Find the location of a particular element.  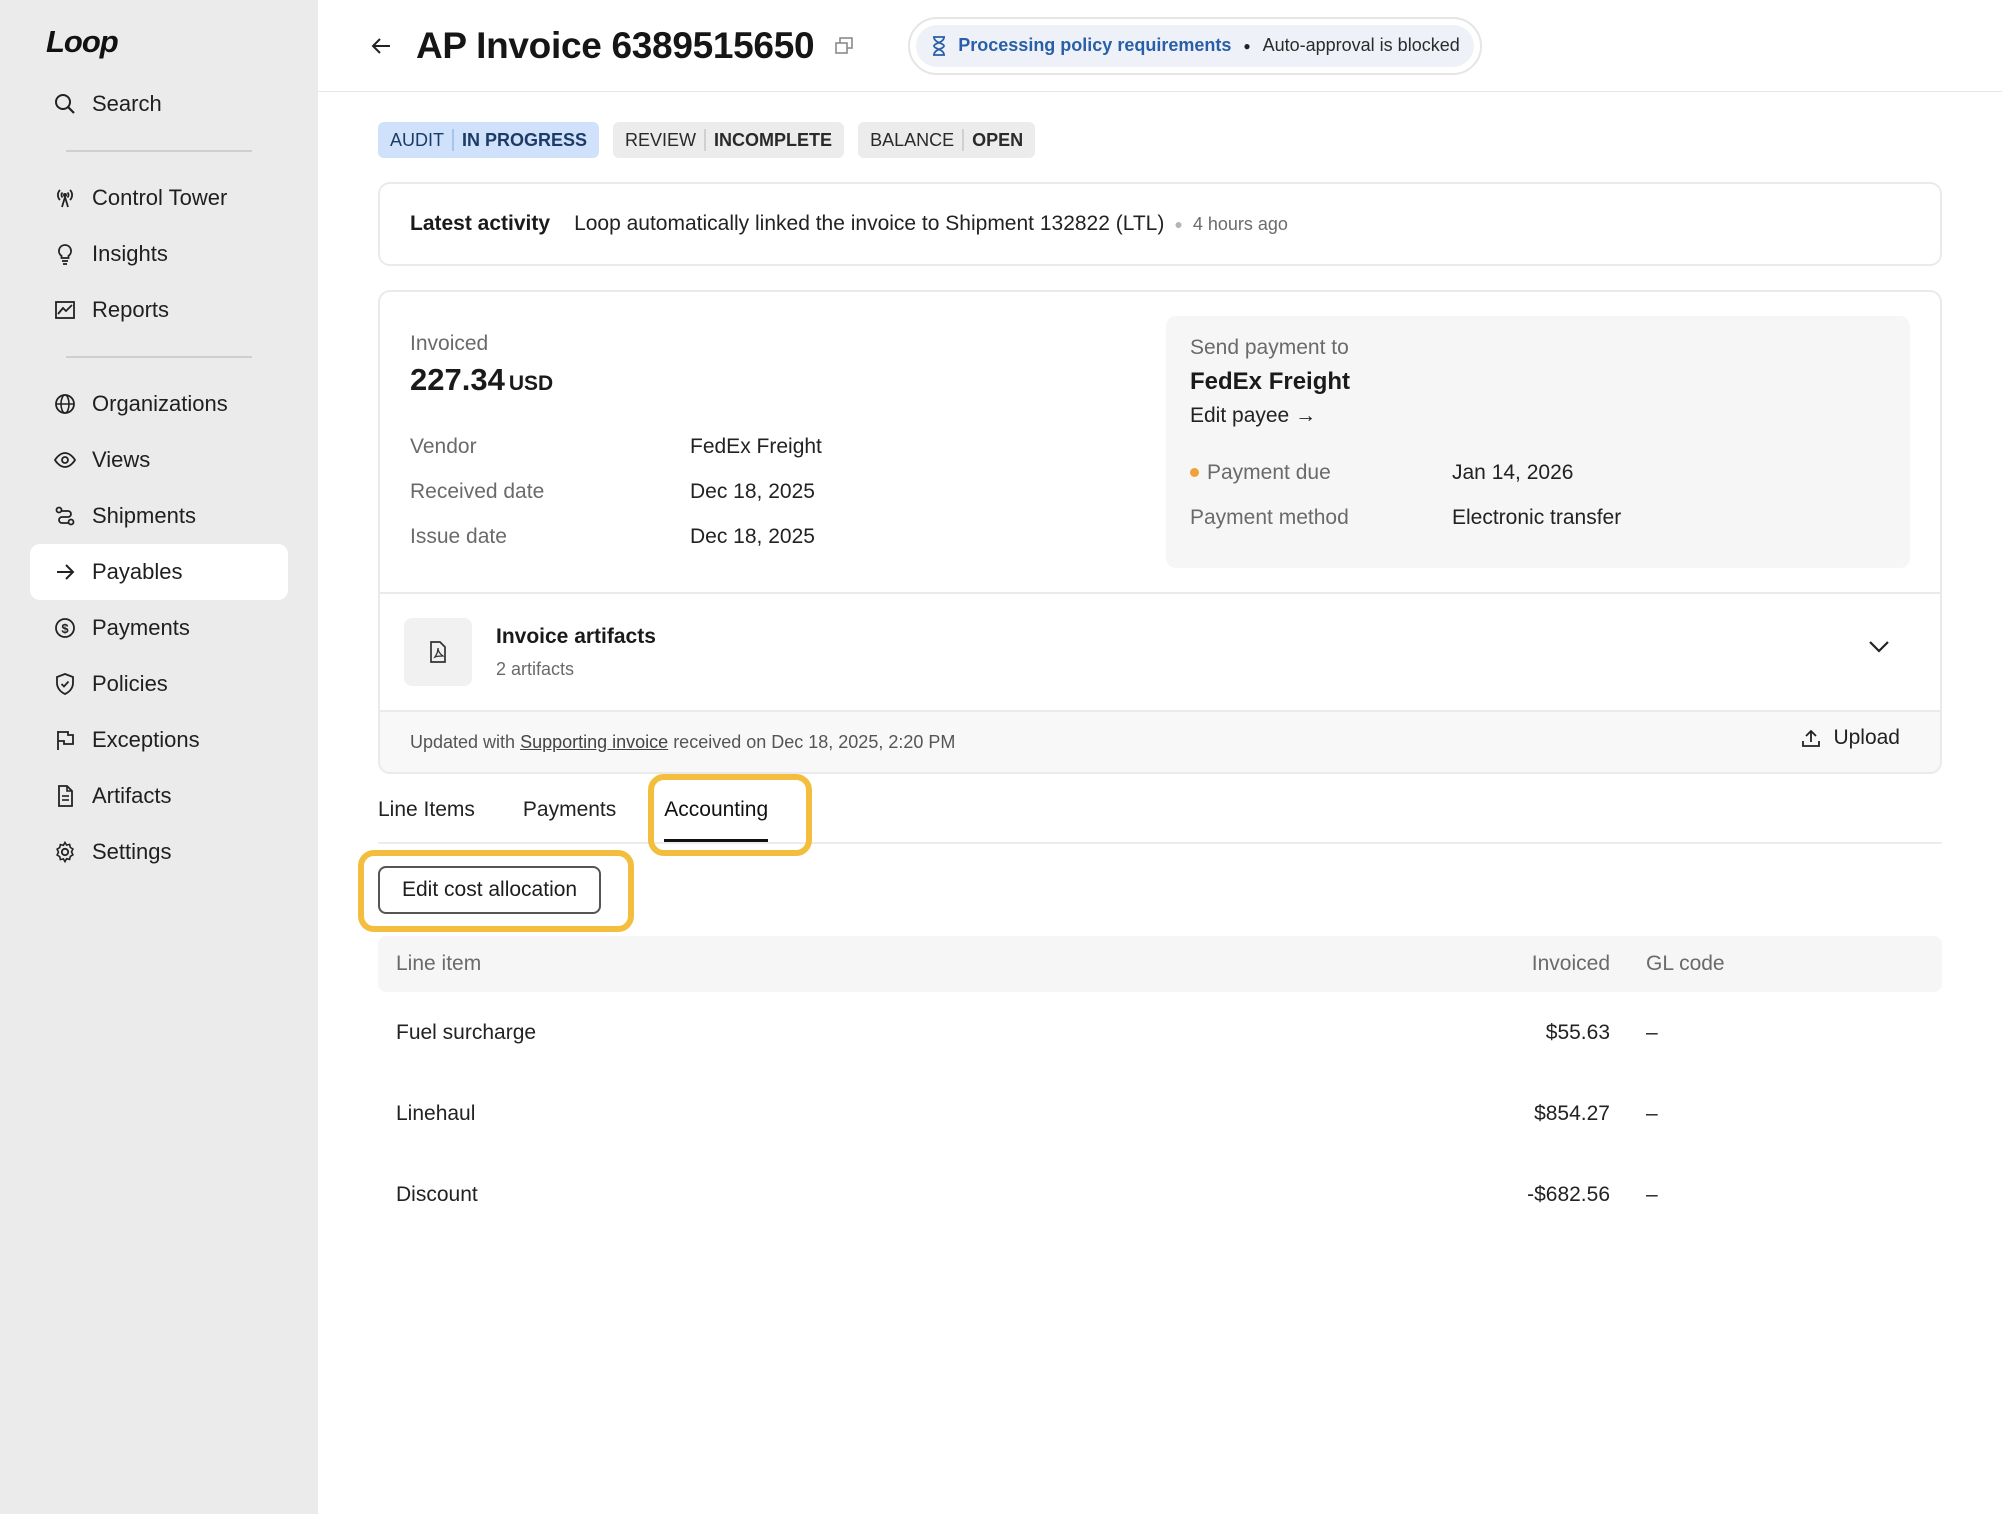

eye-icon is located at coordinates (65, 460).